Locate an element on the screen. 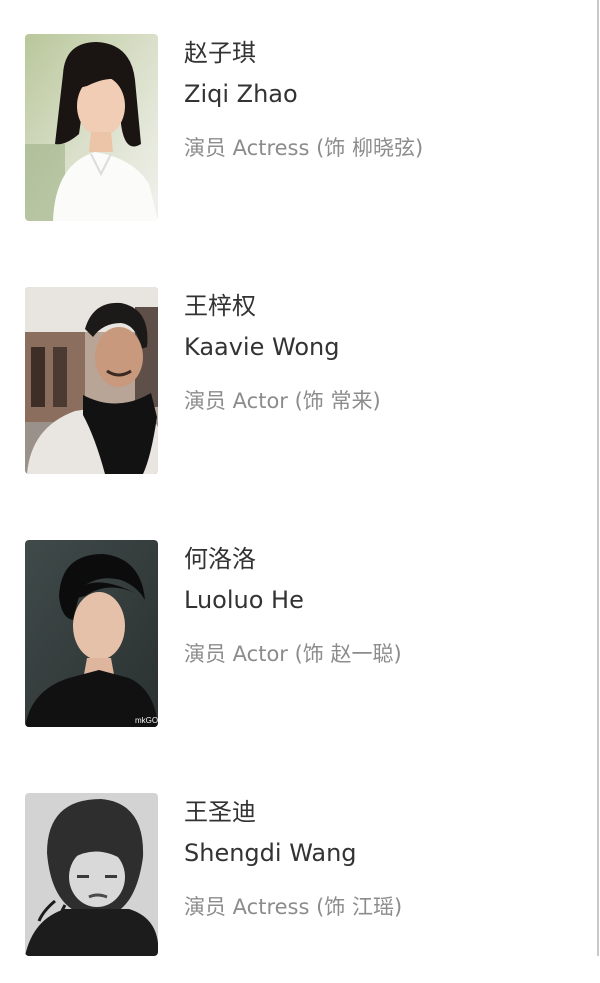 The image size is (600, 983). actor-name-chinese: 赵子琪 is located at coordinates (220, 53).